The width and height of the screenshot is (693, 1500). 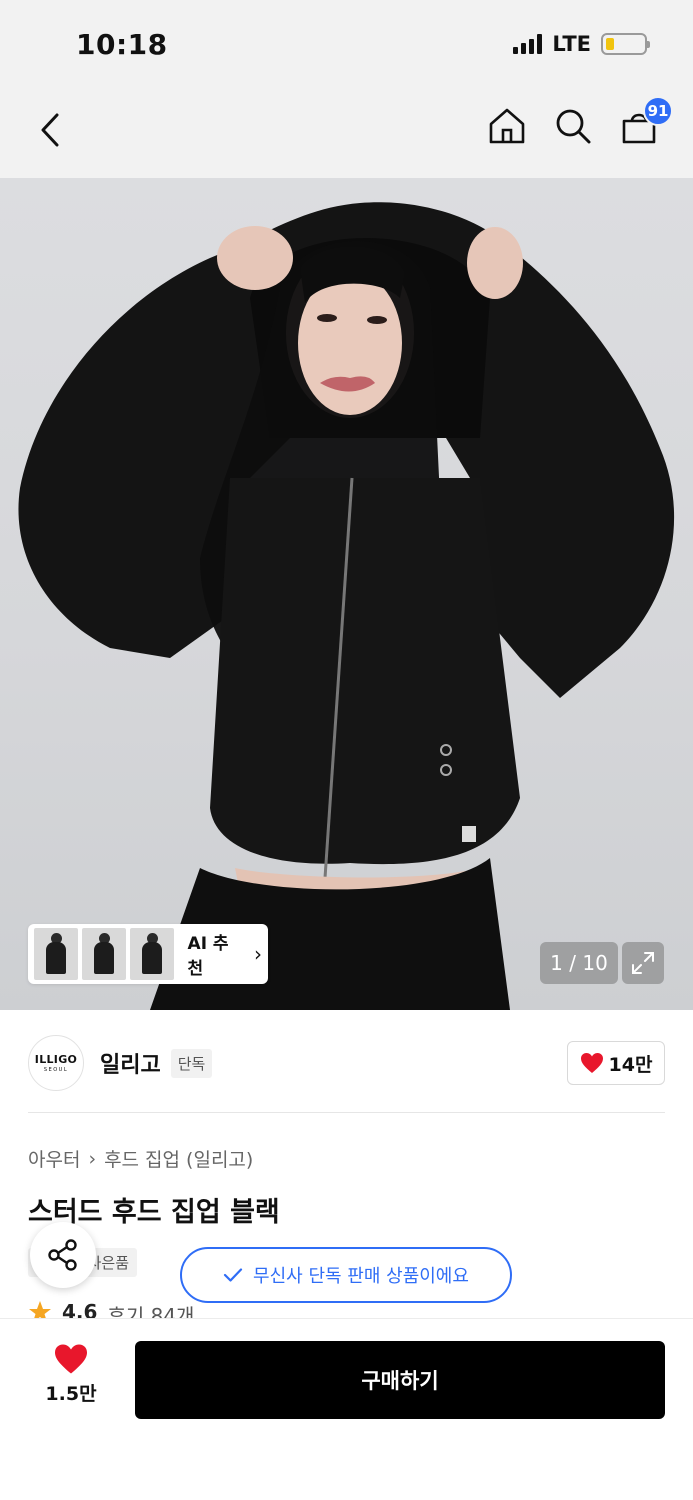 What do you see at coordinates (80, 1310) in the screenshot?
I see `rating-score: 4.6` at bounding box center [80, 1310].